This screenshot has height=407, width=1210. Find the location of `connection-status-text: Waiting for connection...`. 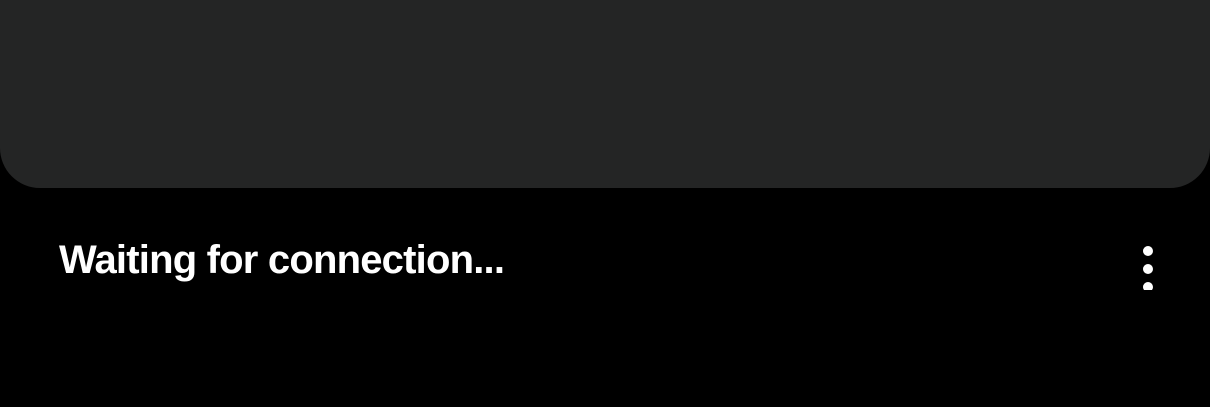

connection-status-text: Waiting for connection... is located at coordinates (282, 260).